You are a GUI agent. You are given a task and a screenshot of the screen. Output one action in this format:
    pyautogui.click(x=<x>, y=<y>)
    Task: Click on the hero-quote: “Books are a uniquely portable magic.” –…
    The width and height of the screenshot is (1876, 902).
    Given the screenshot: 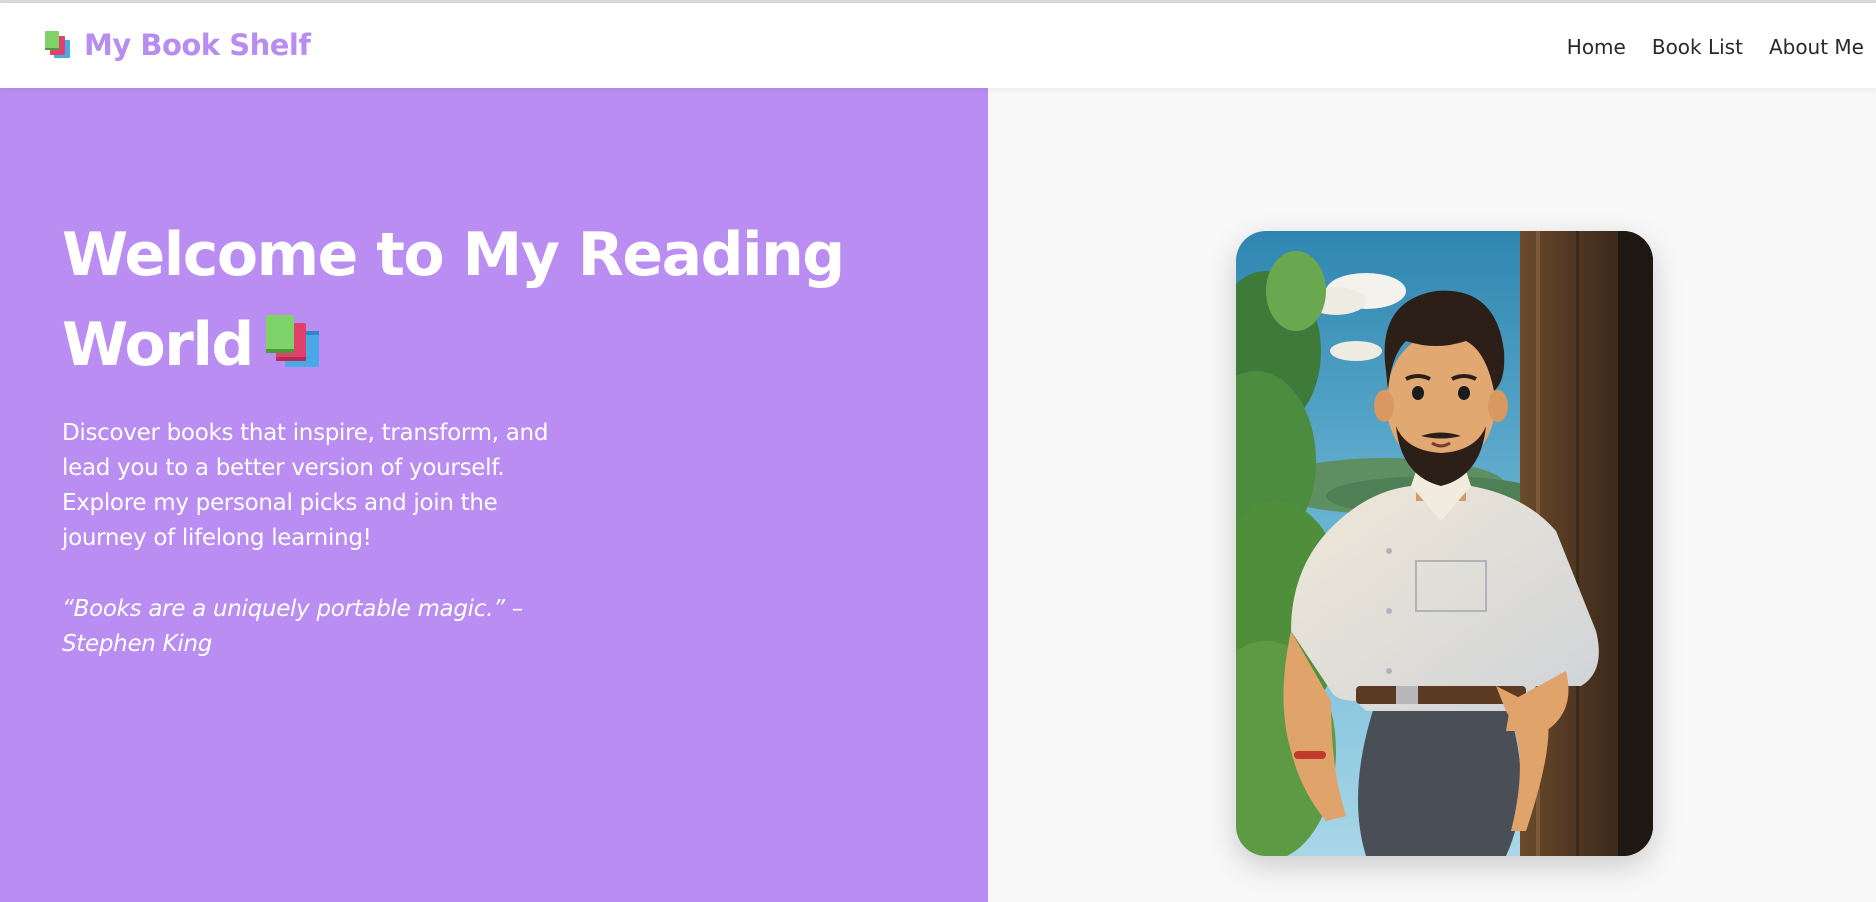 What is the action you would take?
    pyautogui.click(x=292, y=626)
    